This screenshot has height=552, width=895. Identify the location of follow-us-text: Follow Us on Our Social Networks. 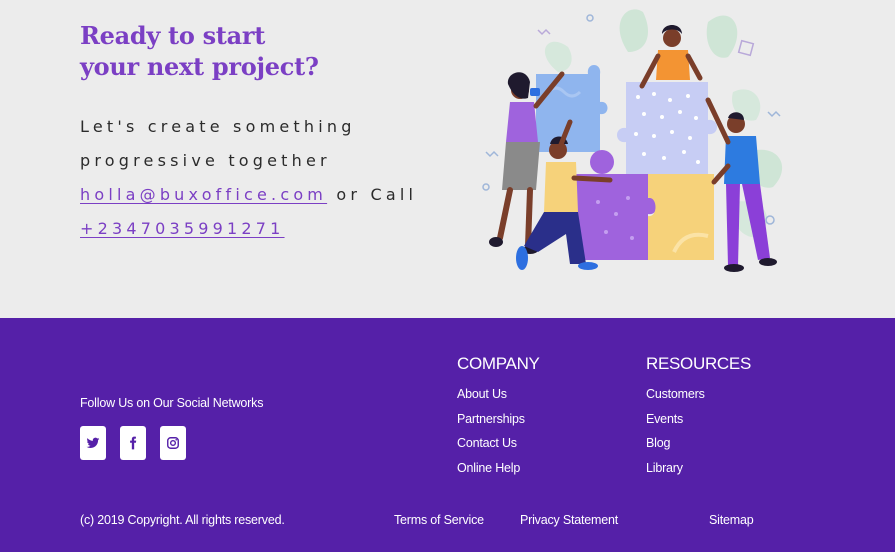
(172, 403).